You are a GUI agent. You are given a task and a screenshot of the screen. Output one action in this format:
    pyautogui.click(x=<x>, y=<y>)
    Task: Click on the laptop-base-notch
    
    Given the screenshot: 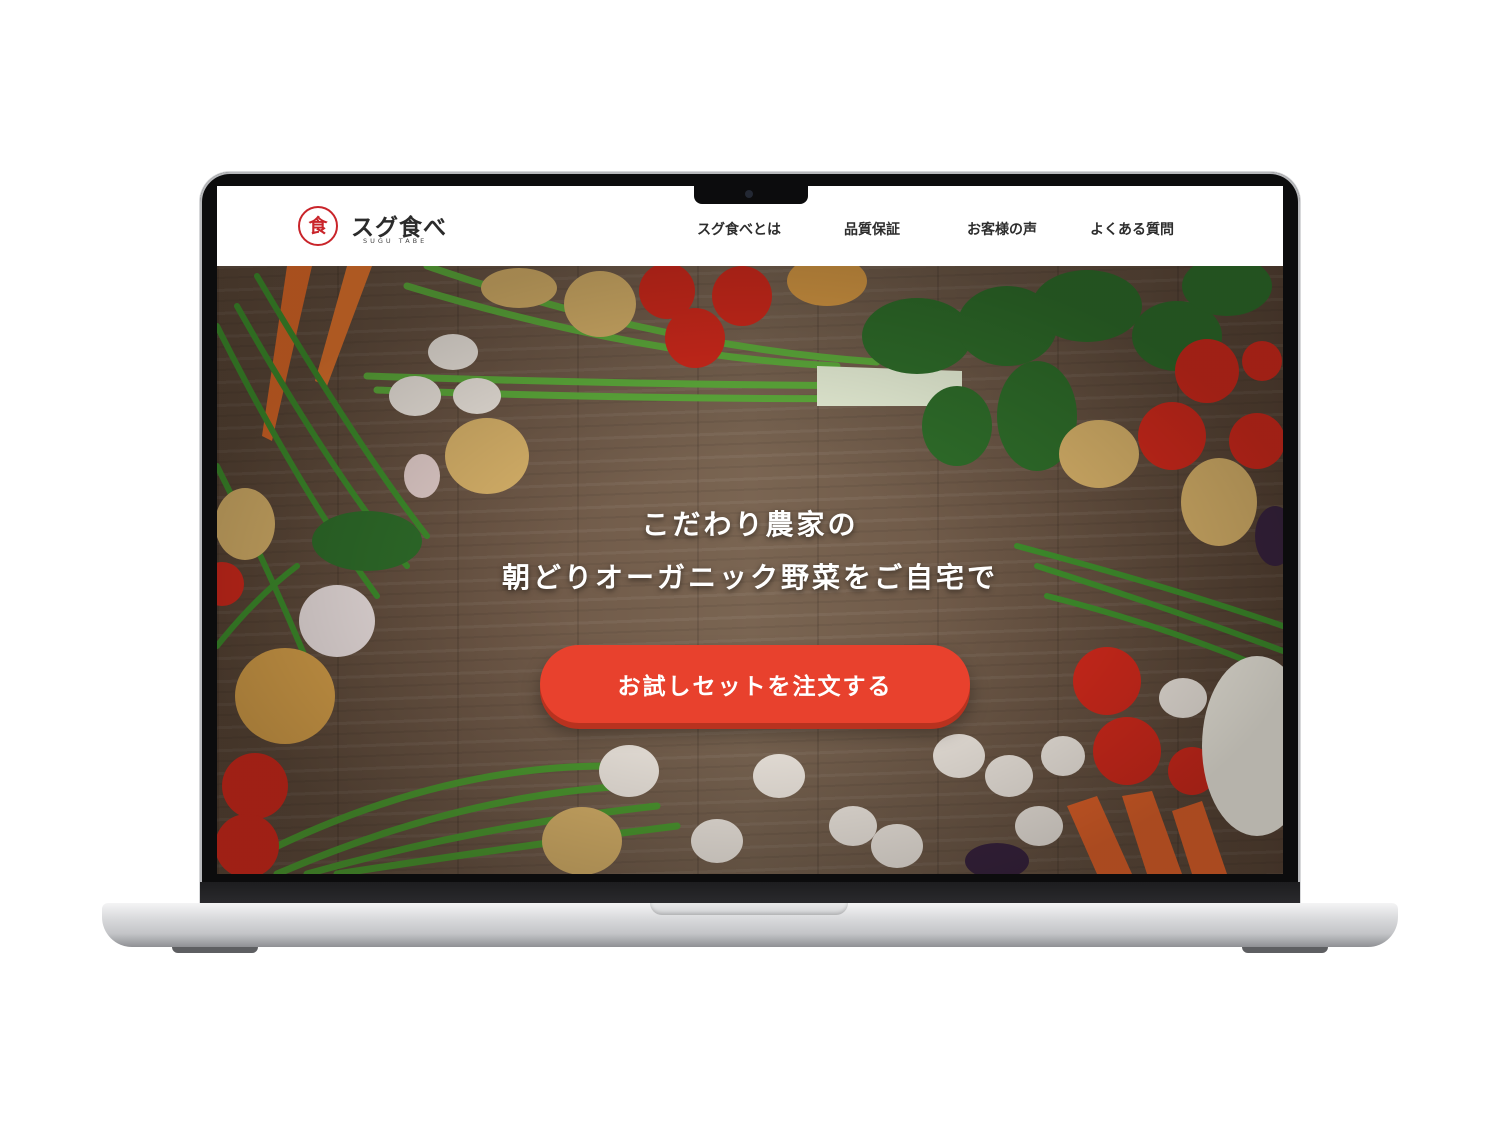 What is the action you would take?
    pyautogui.click(x=749, y=909)
    